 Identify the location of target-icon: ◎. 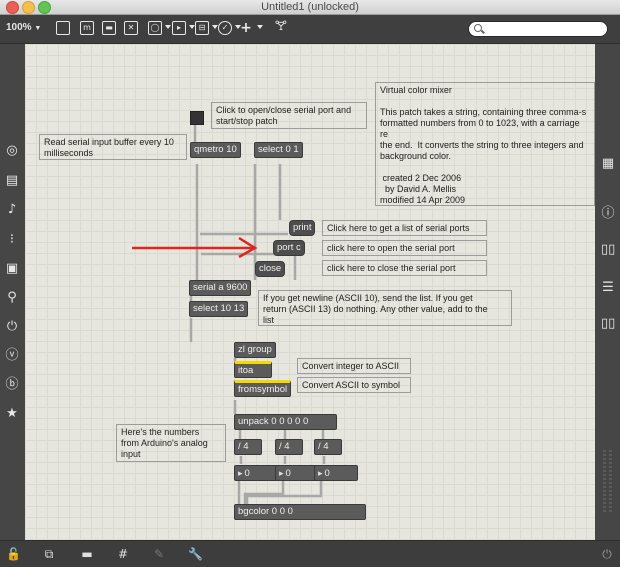
(12, 151).